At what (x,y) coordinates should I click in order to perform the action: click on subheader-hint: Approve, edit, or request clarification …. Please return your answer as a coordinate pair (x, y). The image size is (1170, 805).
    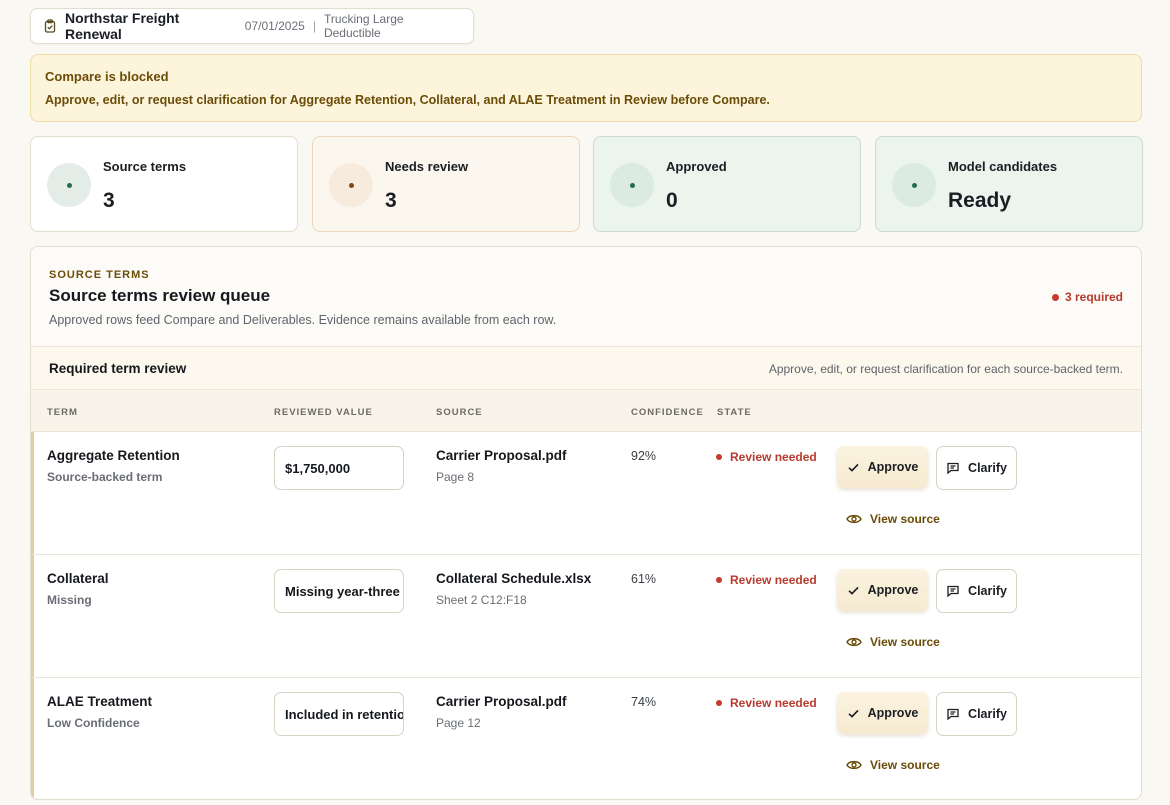
    Looking at the image, I should click on (945, 369).